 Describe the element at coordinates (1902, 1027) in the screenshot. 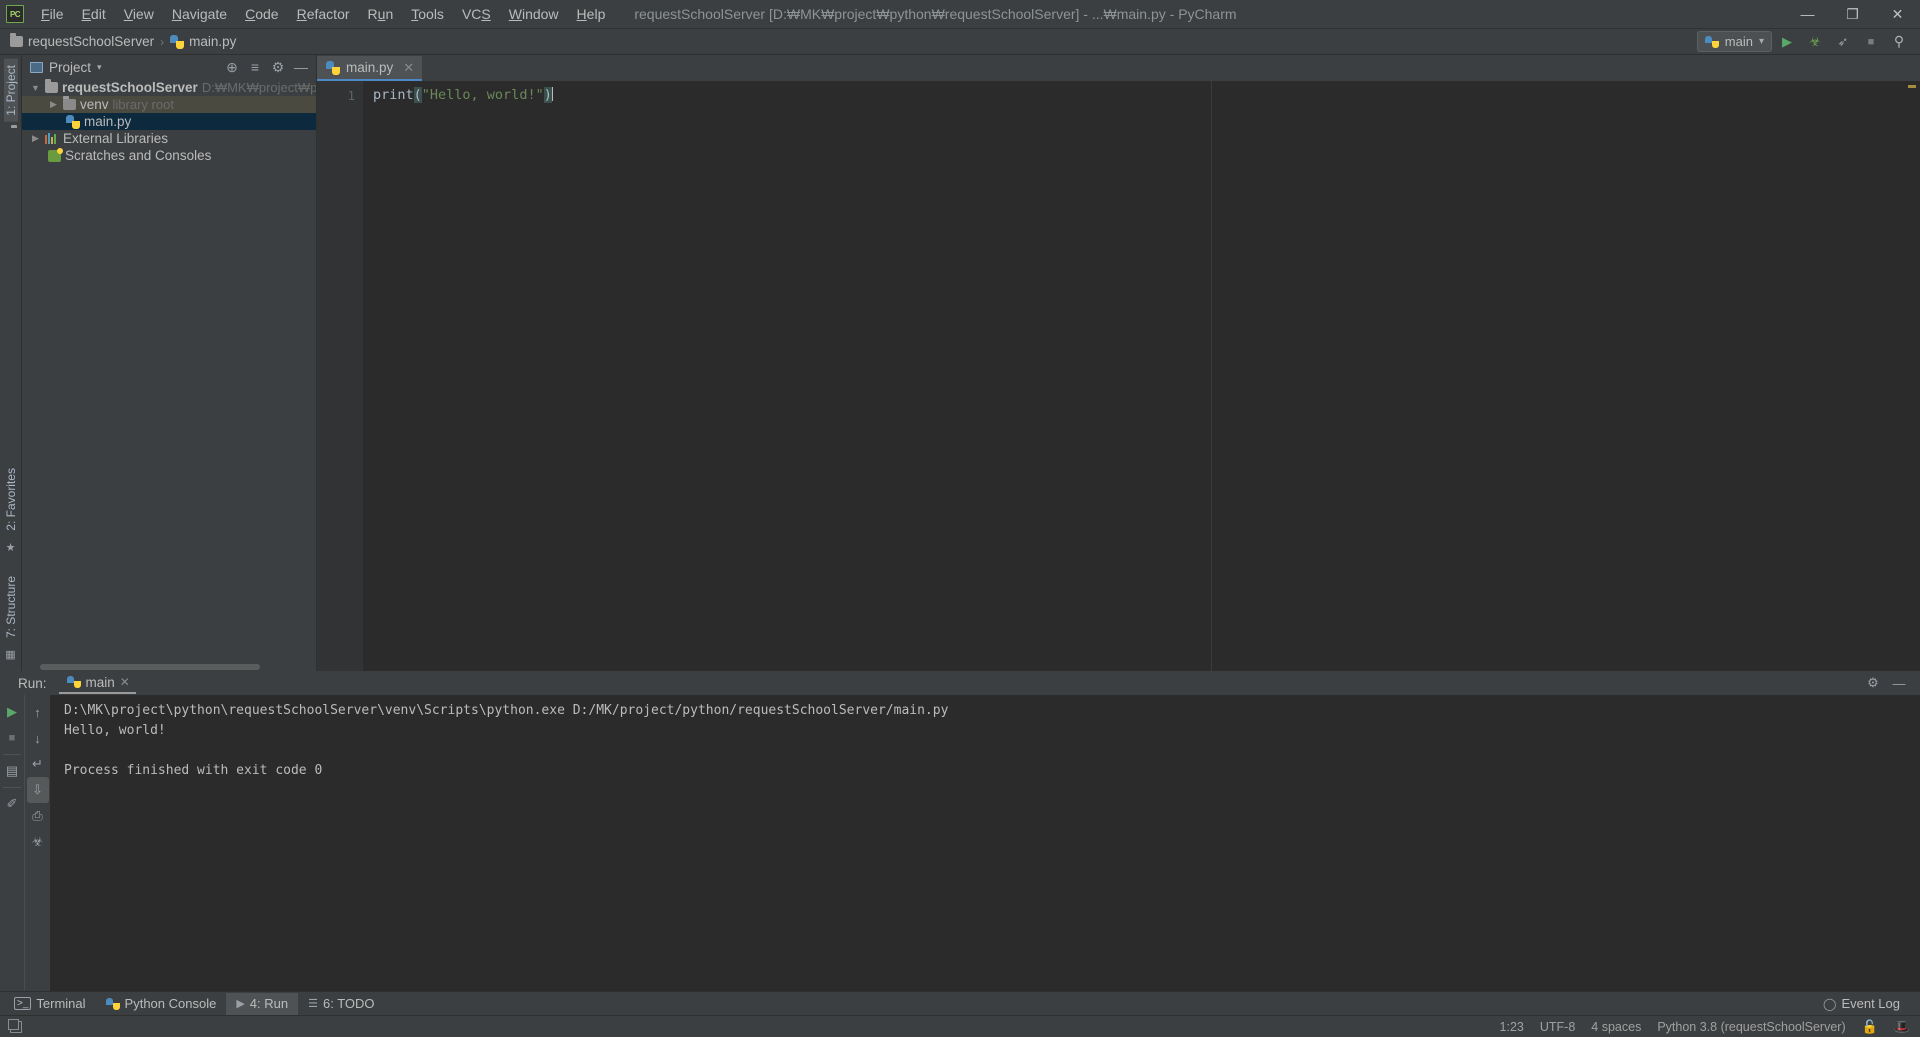

I see `hector-hat-icon: 🎩` at that location.